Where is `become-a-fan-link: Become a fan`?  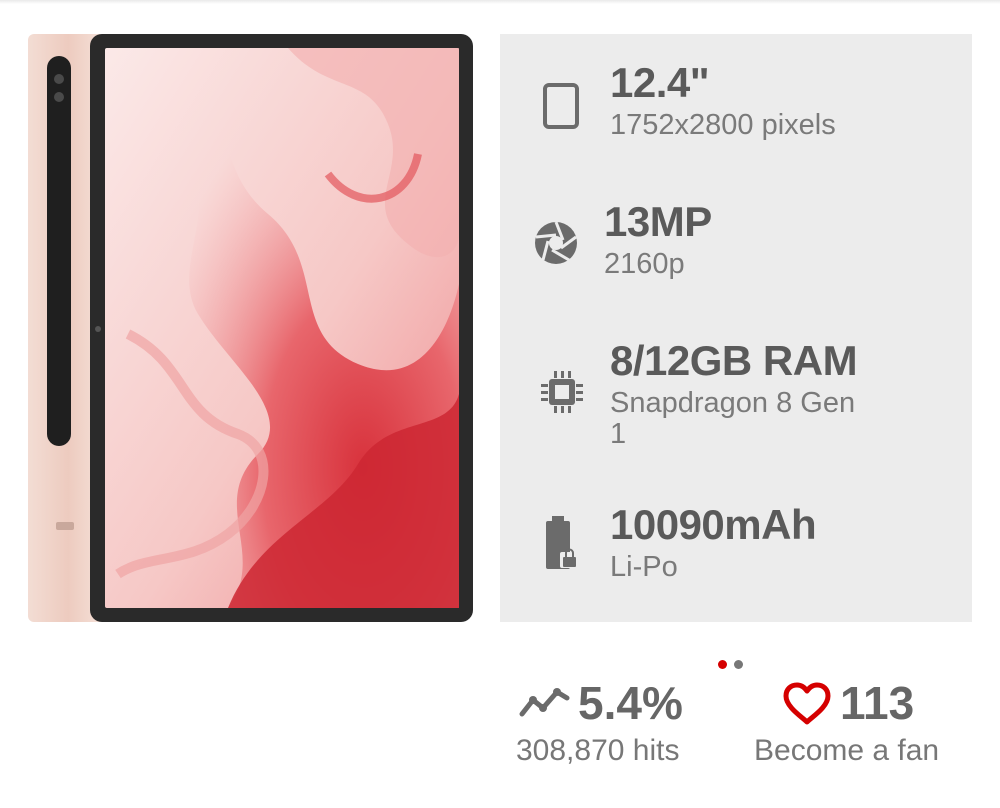 become-a-fan-link: Become a fan is located at coordinates (846, 751).